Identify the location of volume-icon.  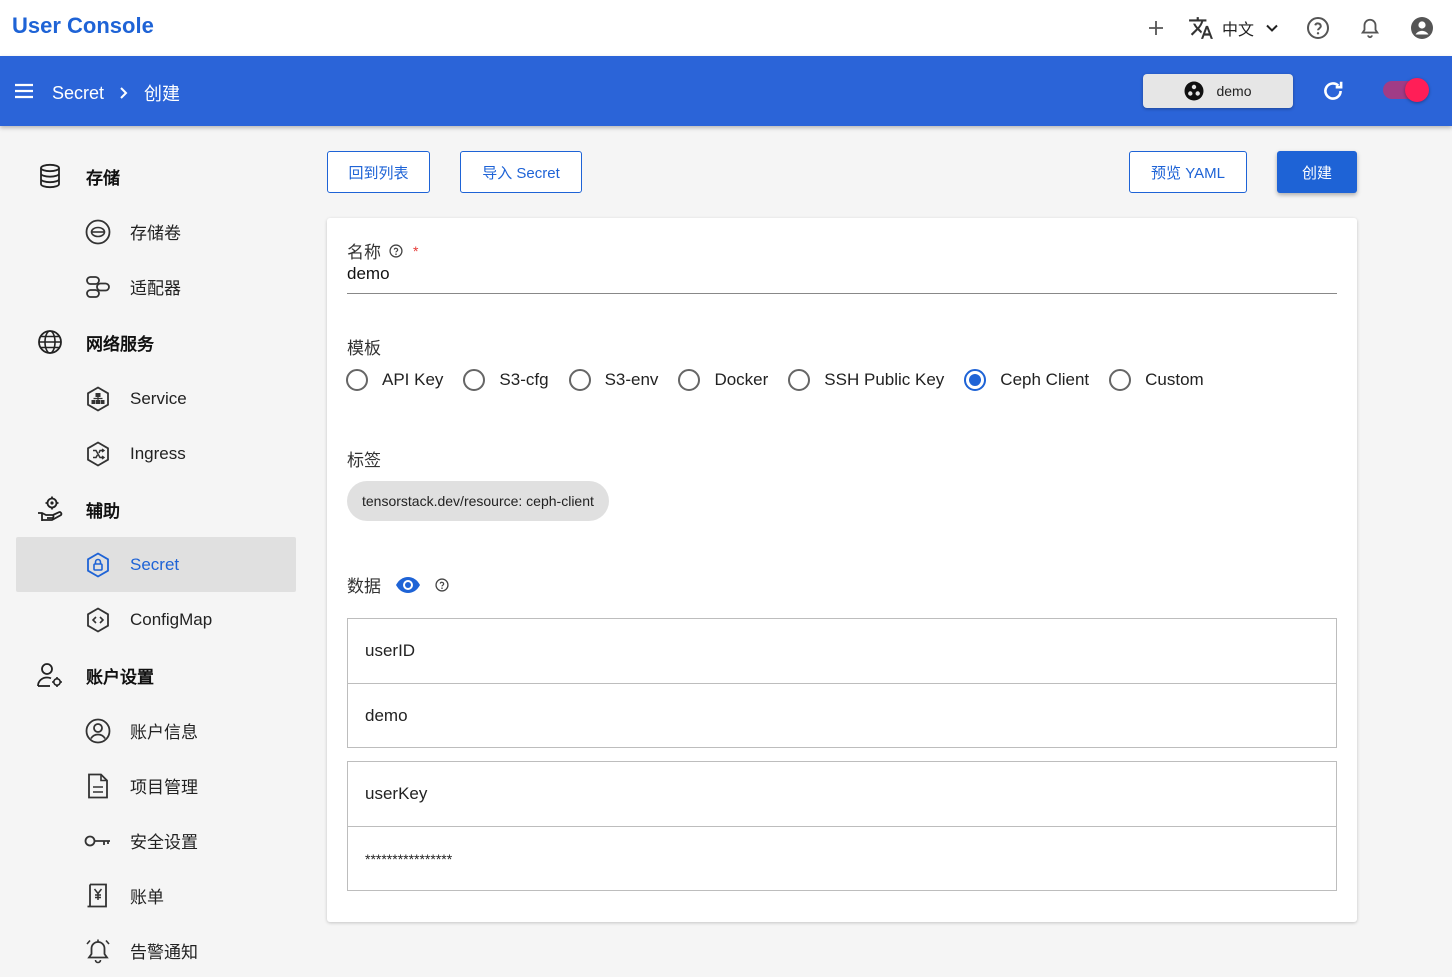
(98, 232).